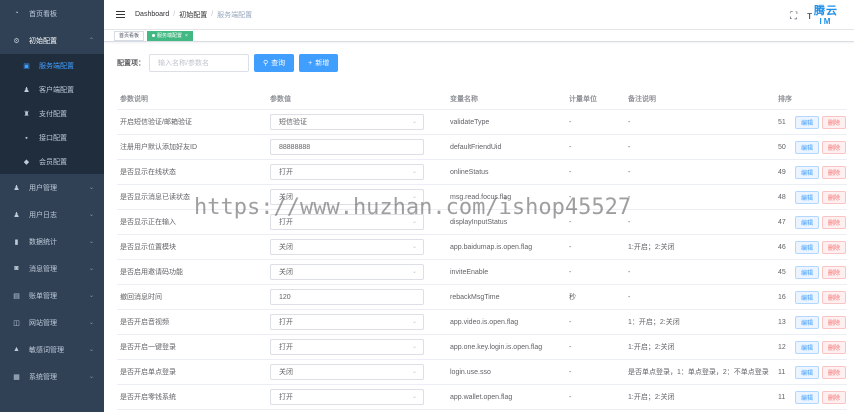 The image size is (854, 412). What do you see at coordinates (482, 297) in the screenshot?
I see `table-row: 撤回消息时间 120 rebackMsgTime 秒 - 16 编辑 删除` at bounding box center [482, 297].